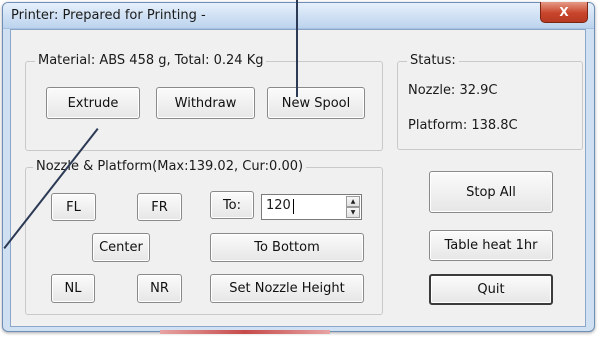 Image resolution: width=601 pixels, height=340 pixels. I want to click on quit-button: Quit, so click(491, 289).